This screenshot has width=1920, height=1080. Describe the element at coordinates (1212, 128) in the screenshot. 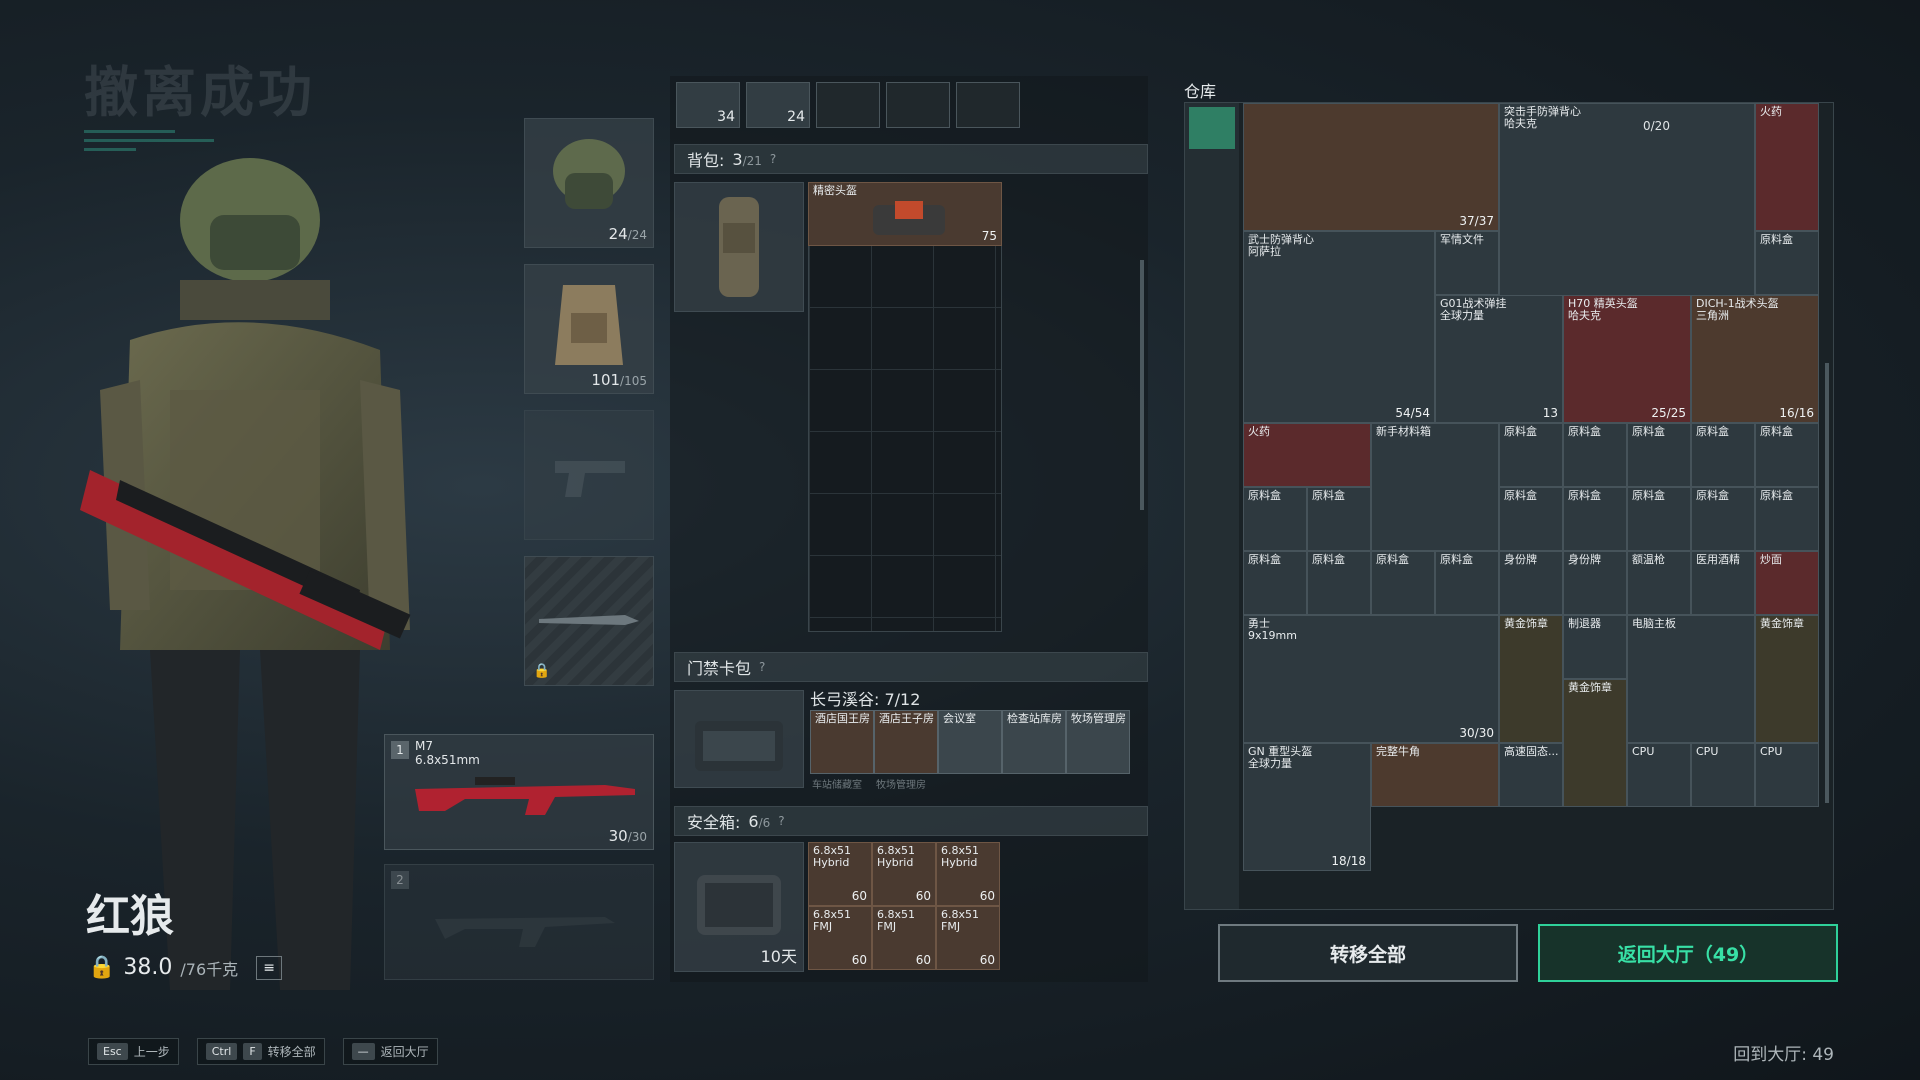

I see `warehouse-tab-all` at that location.